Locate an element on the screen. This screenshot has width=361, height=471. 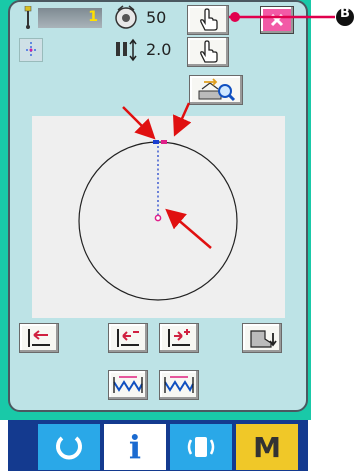
communication-nav-button is located at coordinates (201, 447).